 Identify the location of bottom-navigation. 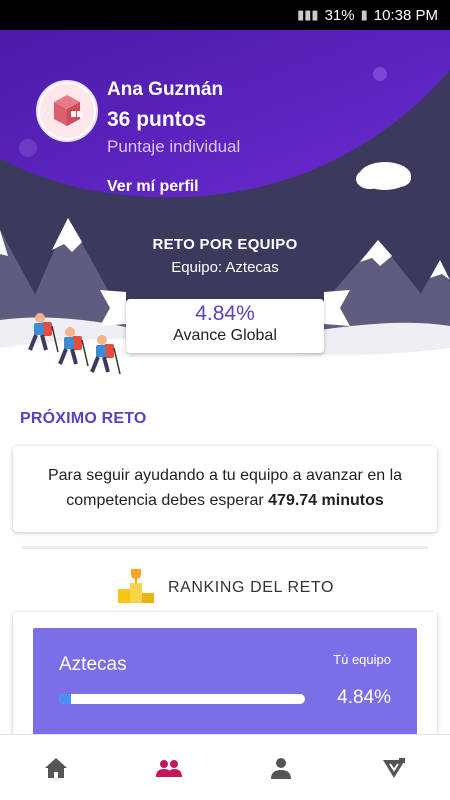
(225, 767).